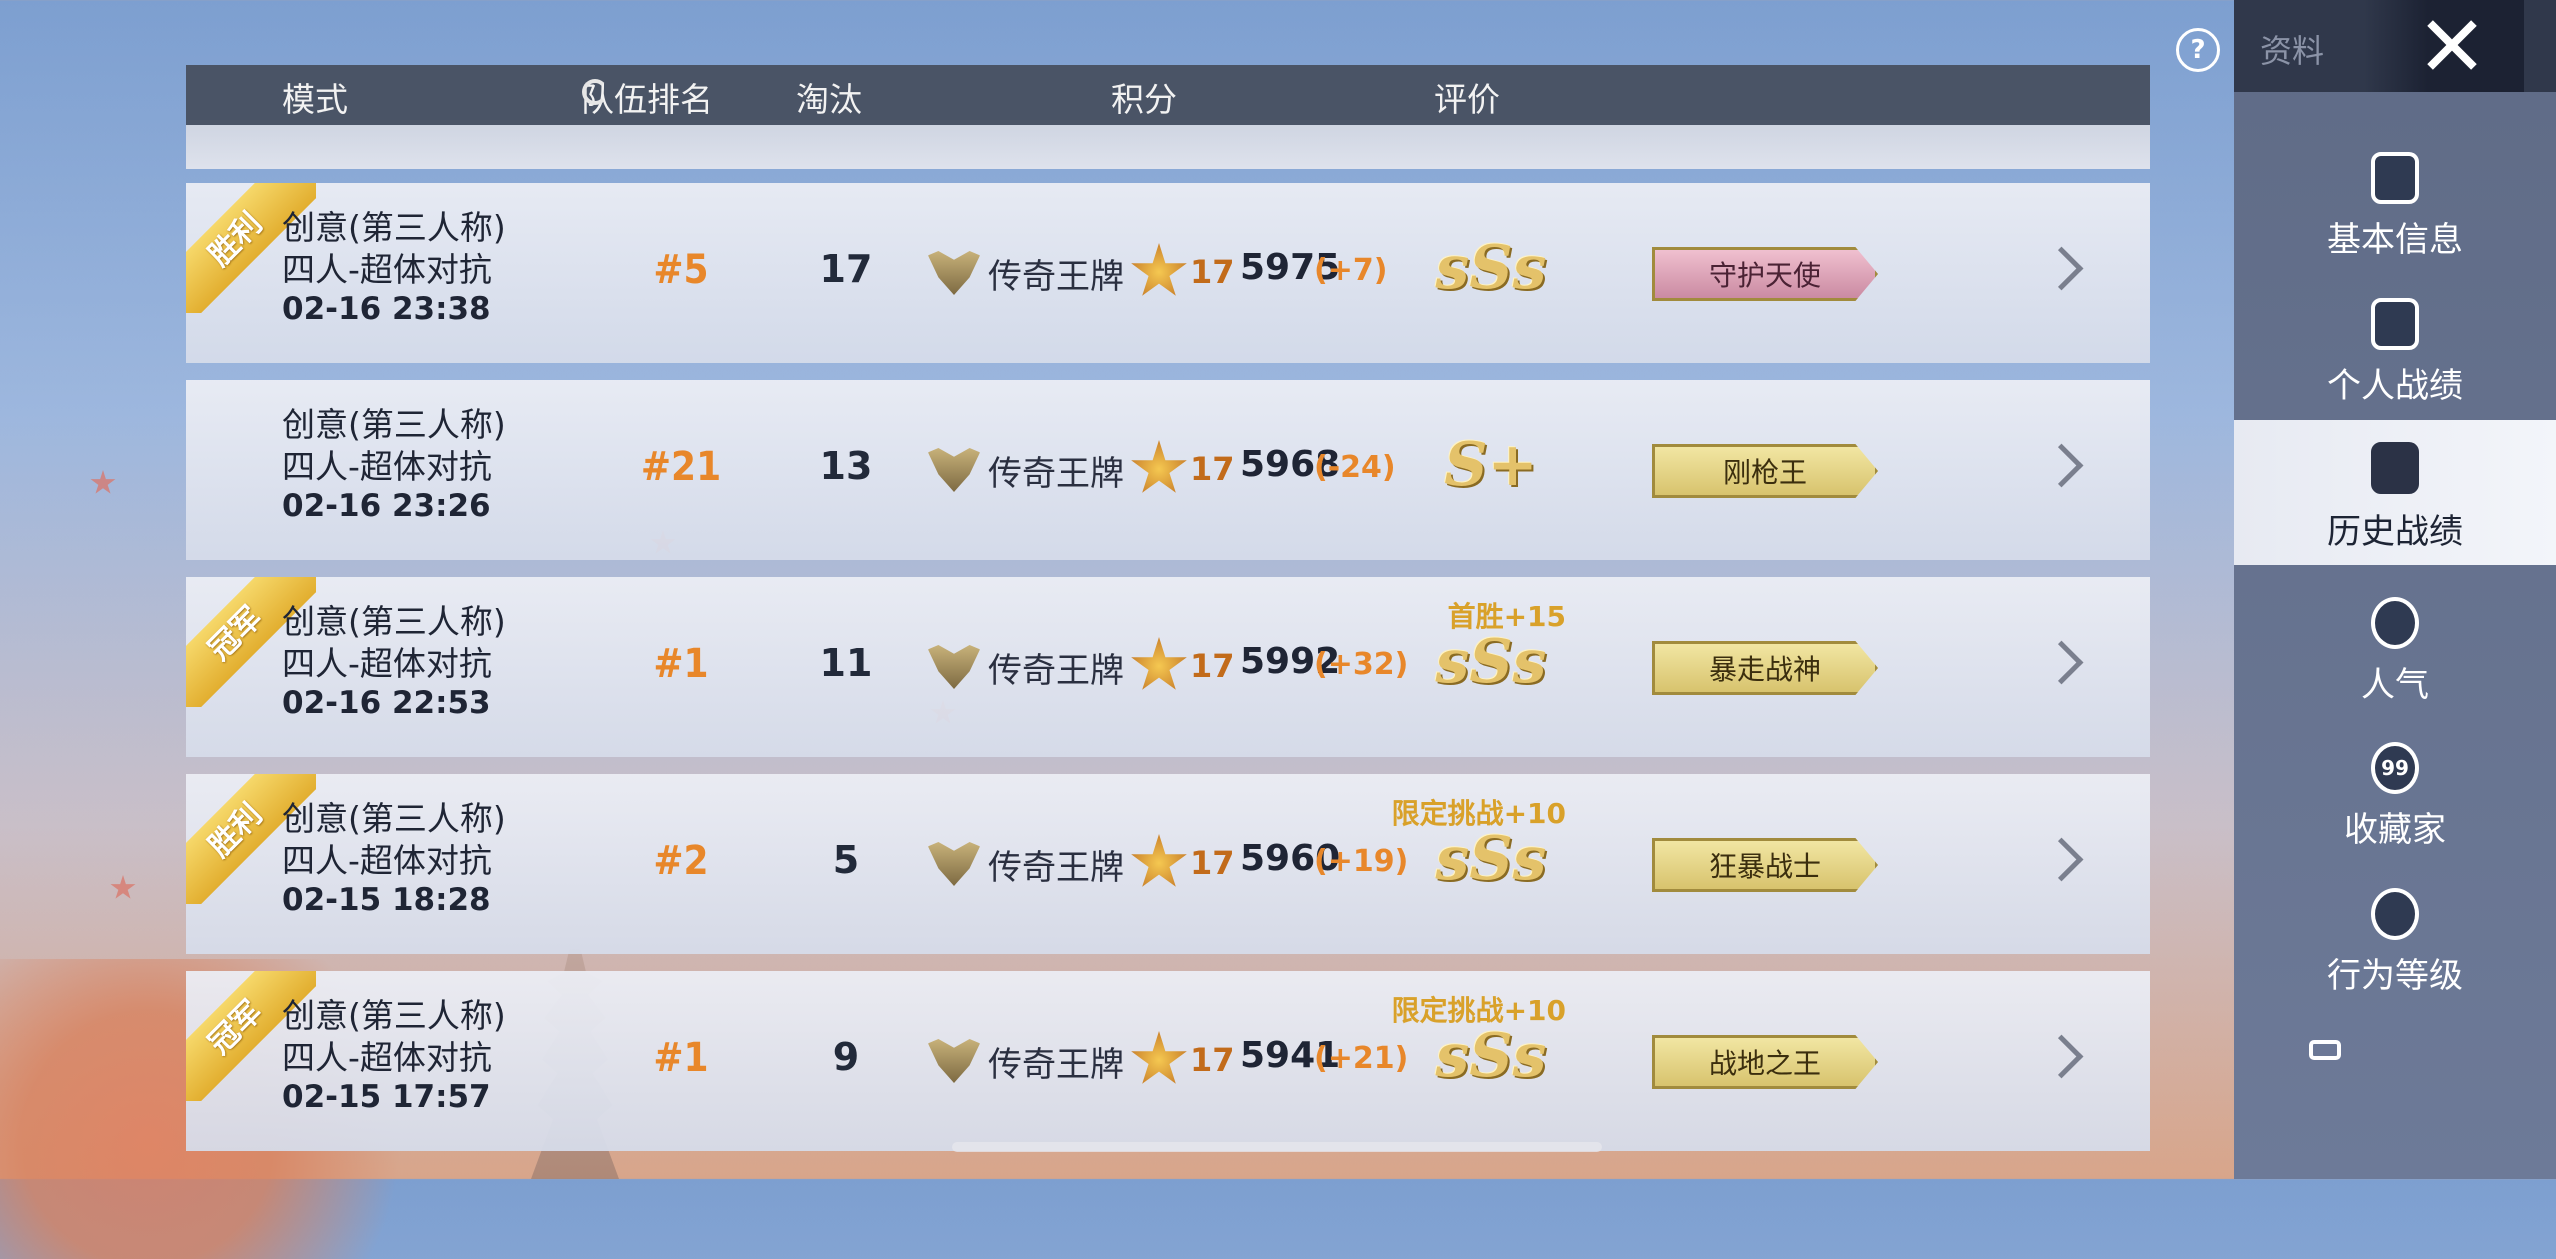 The width and height of the screenshot is (2556, 1259). Describe the element at coordinates (846, 1057) in the screenshot. I see `kill-count: 9` at that location.